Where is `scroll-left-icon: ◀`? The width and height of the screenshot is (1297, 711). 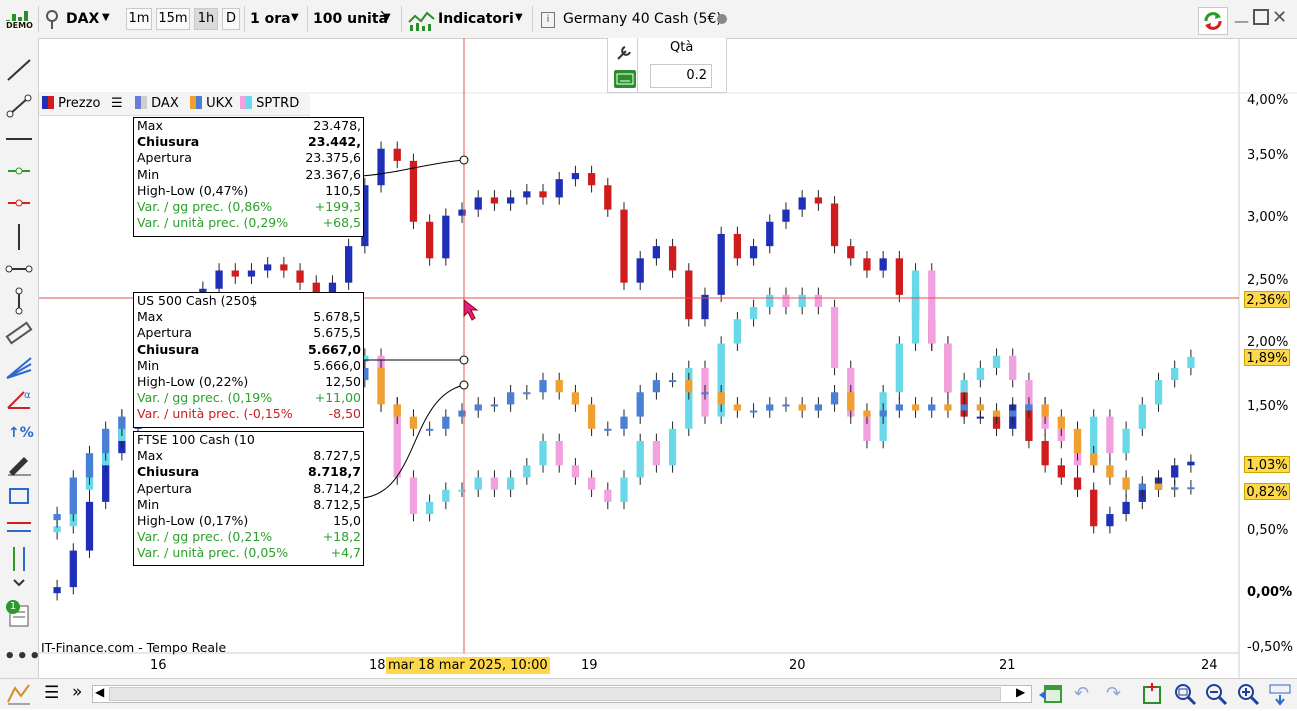
scroll-left-icon: ◀ is located at coordinates (99, 692).